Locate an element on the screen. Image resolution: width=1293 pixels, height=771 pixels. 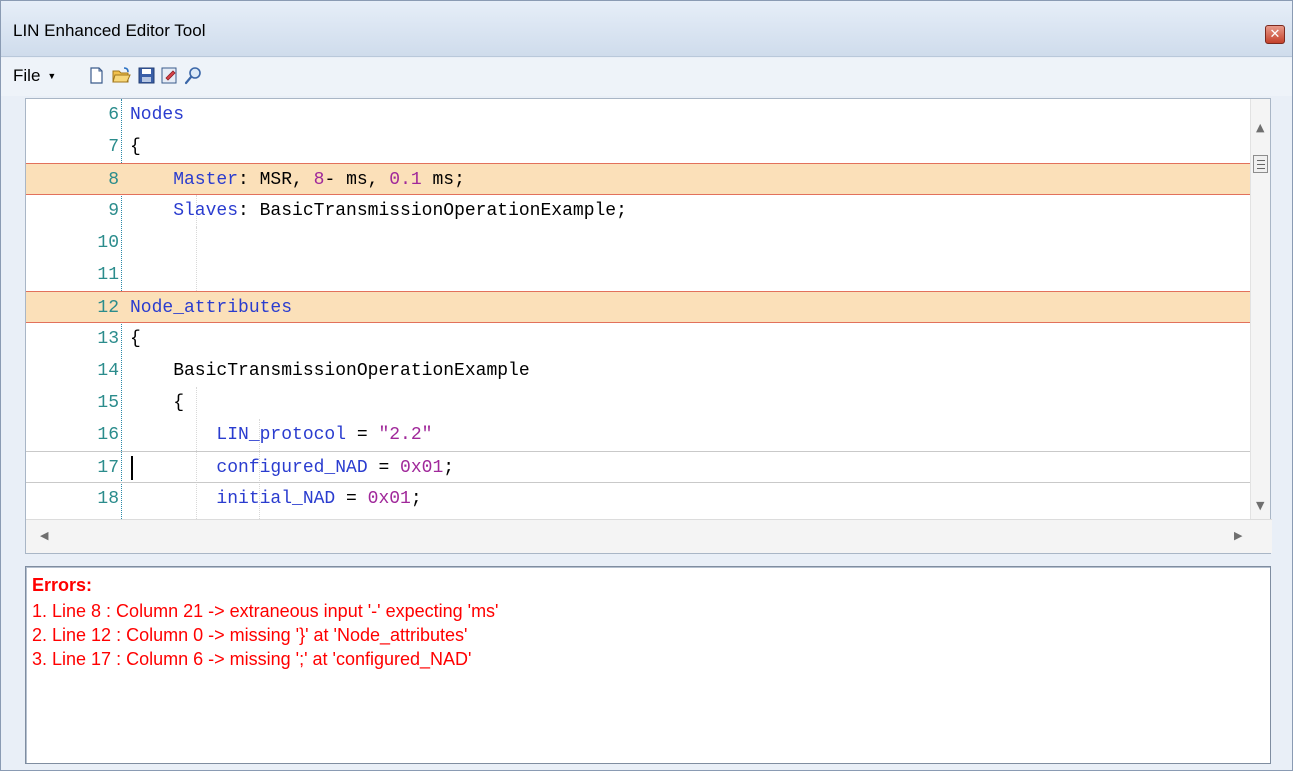
code-line: 7 { is located at coordinates (639, 147).